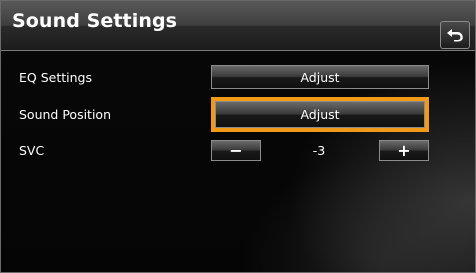  What do you see at coordinates (95, 21) in the screenshot?
I see `page-title: Sound Settings` at bounding box center [95, 21].